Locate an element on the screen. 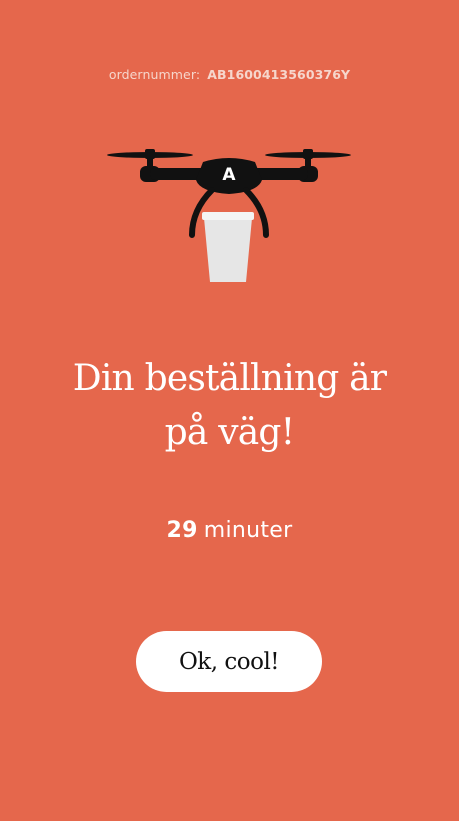 The image size is (459, 821). eta-unit: minuter is located at coordinates (248, 530).